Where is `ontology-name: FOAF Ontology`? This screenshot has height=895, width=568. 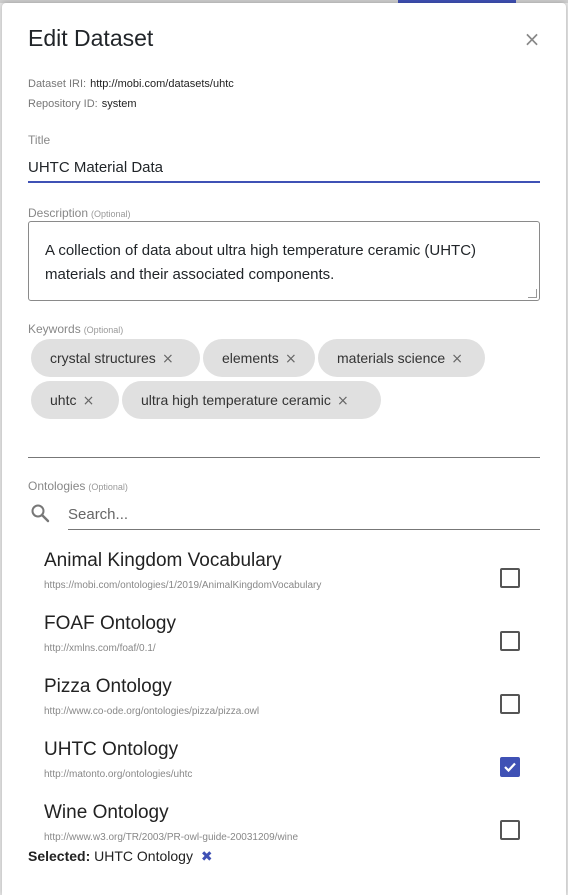 ontology-name: FOAF Ontology is located at coordinates (110, 623).